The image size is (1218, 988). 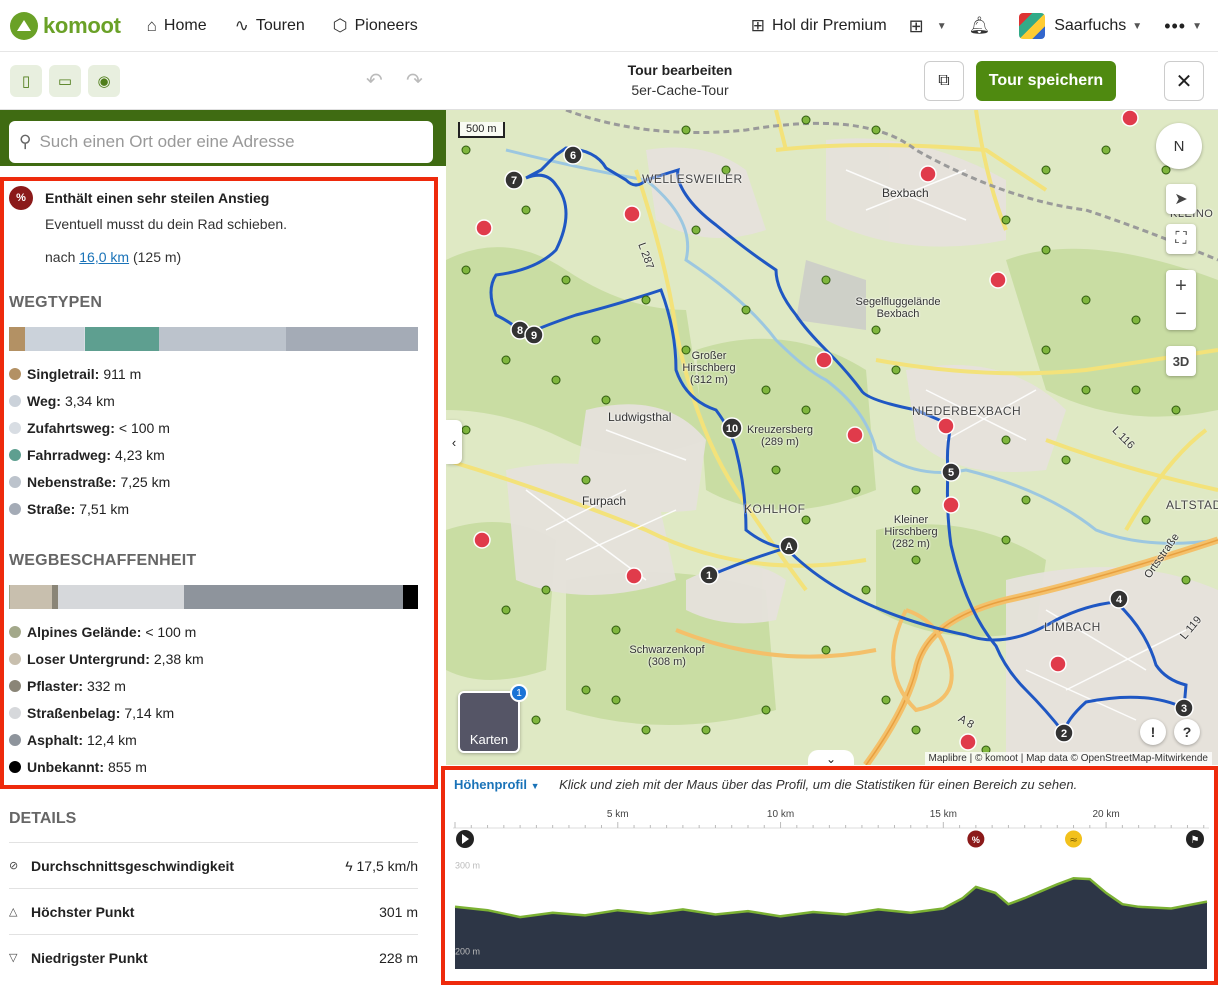 What do you see at coordinates (951, 472) in the screenshot?
I see `waypoint-5: 5` at bounding box center [951, 472].